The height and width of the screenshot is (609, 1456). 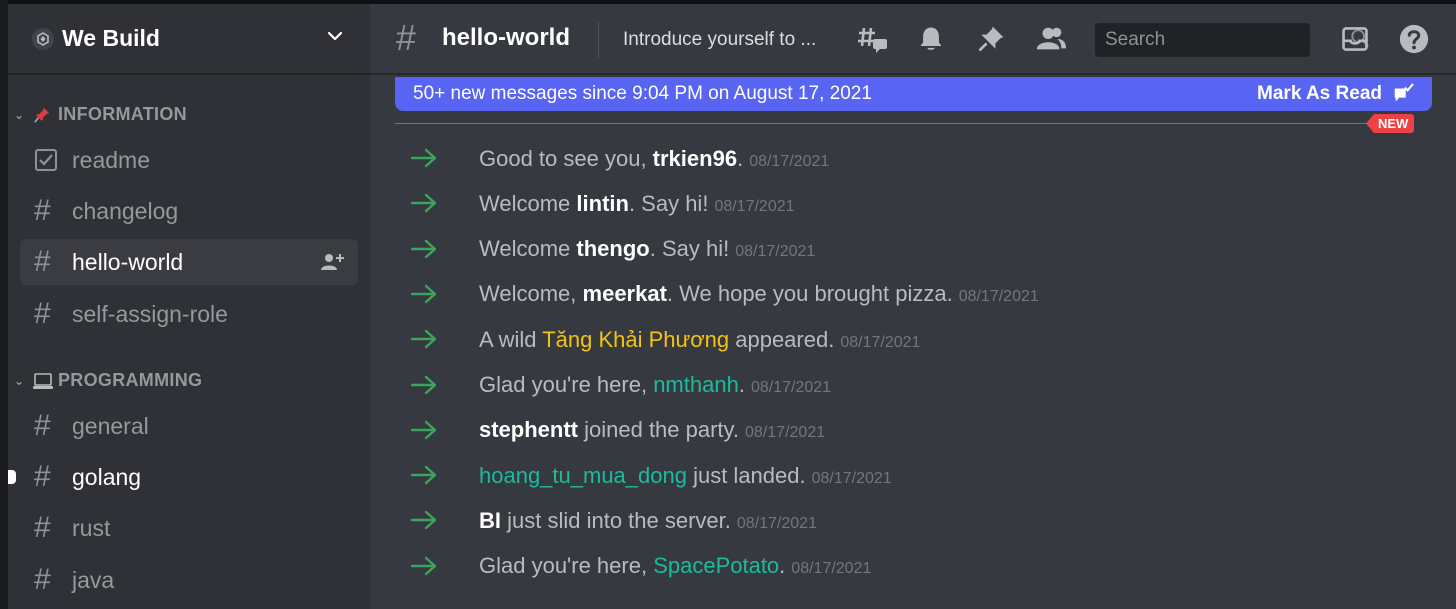 I want to click on mark-as-read-label: Mark As Read, so click(x=1319, y=93).